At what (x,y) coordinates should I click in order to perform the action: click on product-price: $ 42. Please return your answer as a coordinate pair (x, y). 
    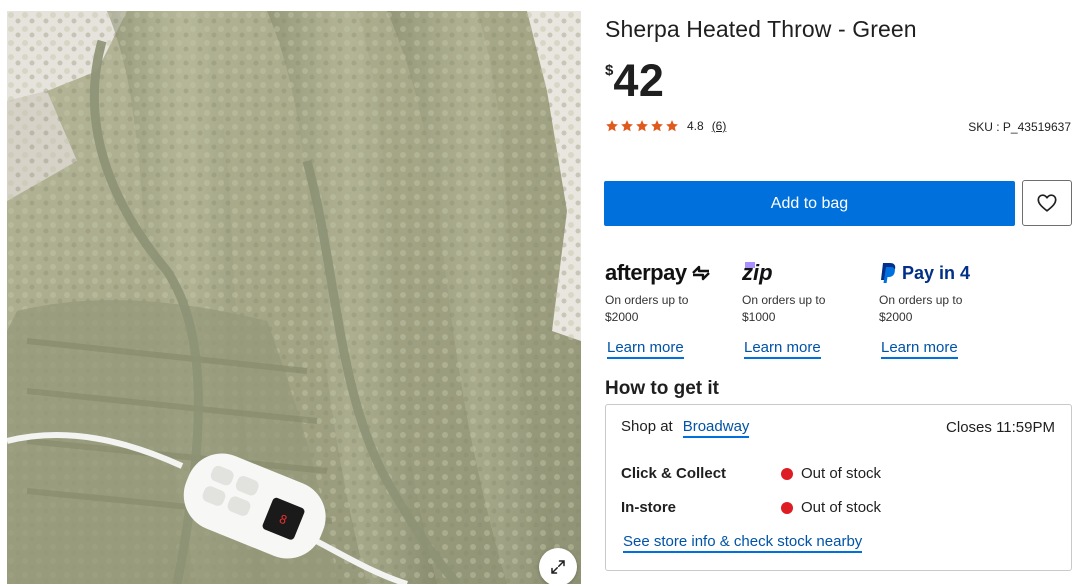
    Looking at the image, I should click on (634, 81).